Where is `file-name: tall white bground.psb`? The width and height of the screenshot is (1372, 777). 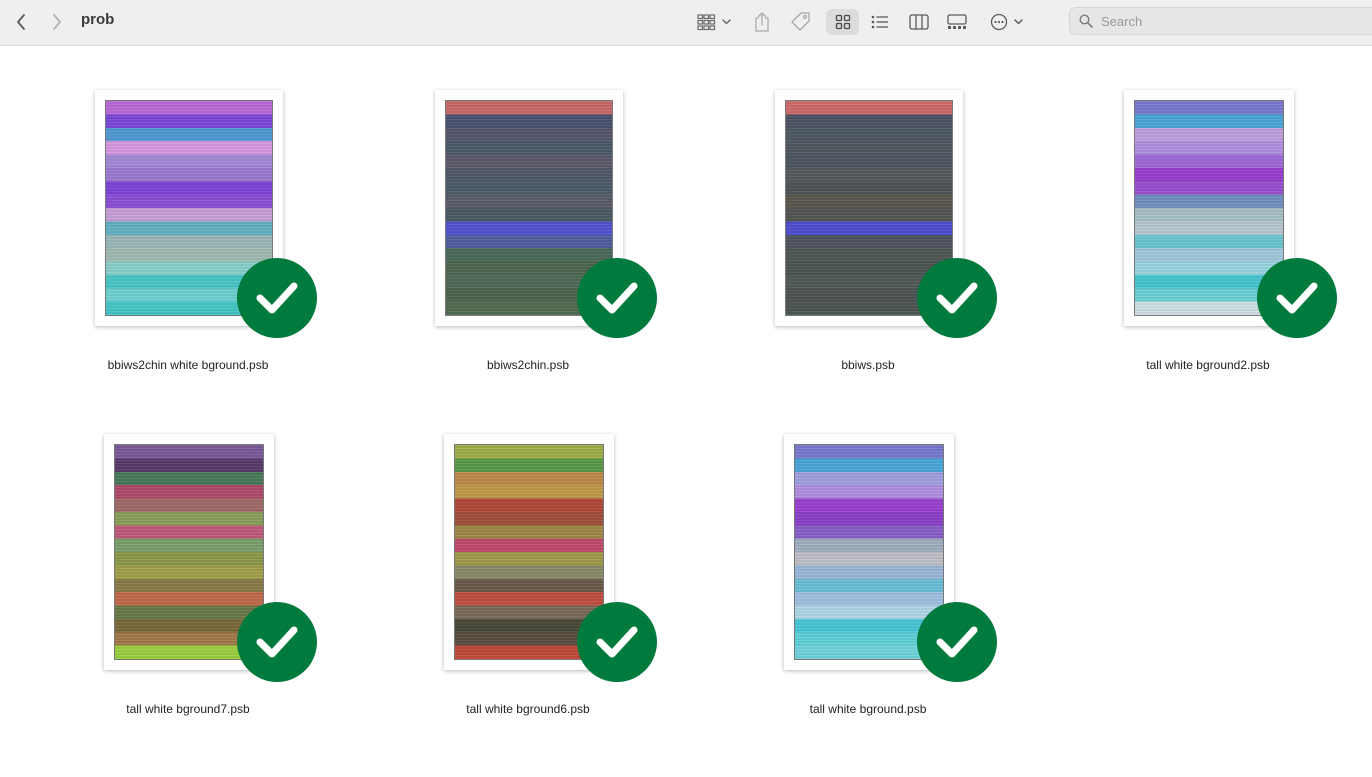
file-name: tall white bground.psb is located at coordinates (868, 709).